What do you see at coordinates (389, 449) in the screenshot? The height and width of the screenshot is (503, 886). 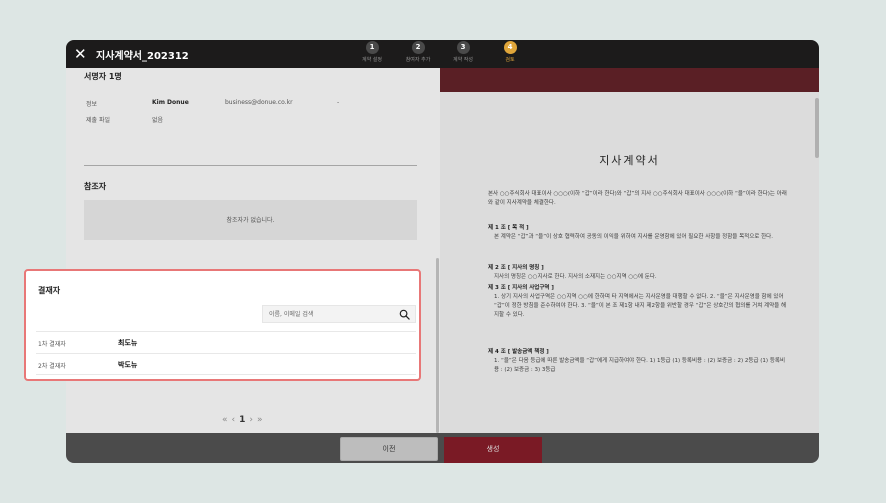 I see `prev-button: 이전` at bounding box center [389, 449].